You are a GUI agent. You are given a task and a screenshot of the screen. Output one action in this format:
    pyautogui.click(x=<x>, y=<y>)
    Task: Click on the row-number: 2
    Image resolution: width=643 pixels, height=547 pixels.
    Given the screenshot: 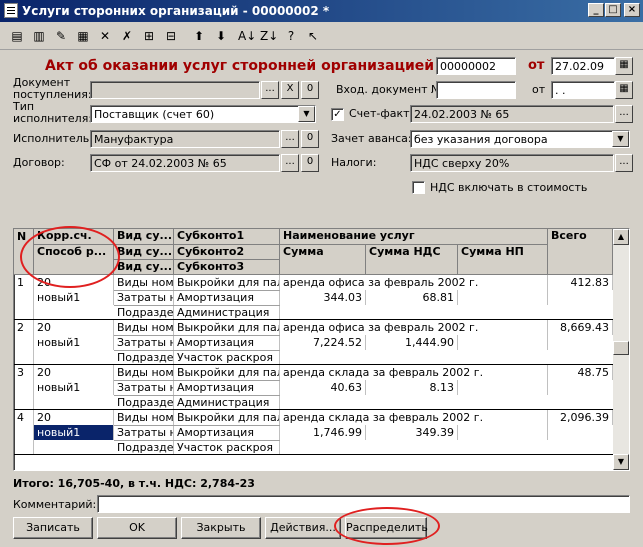 What is the action you would take?
    pyautogui.click(x=24, y=342)
    